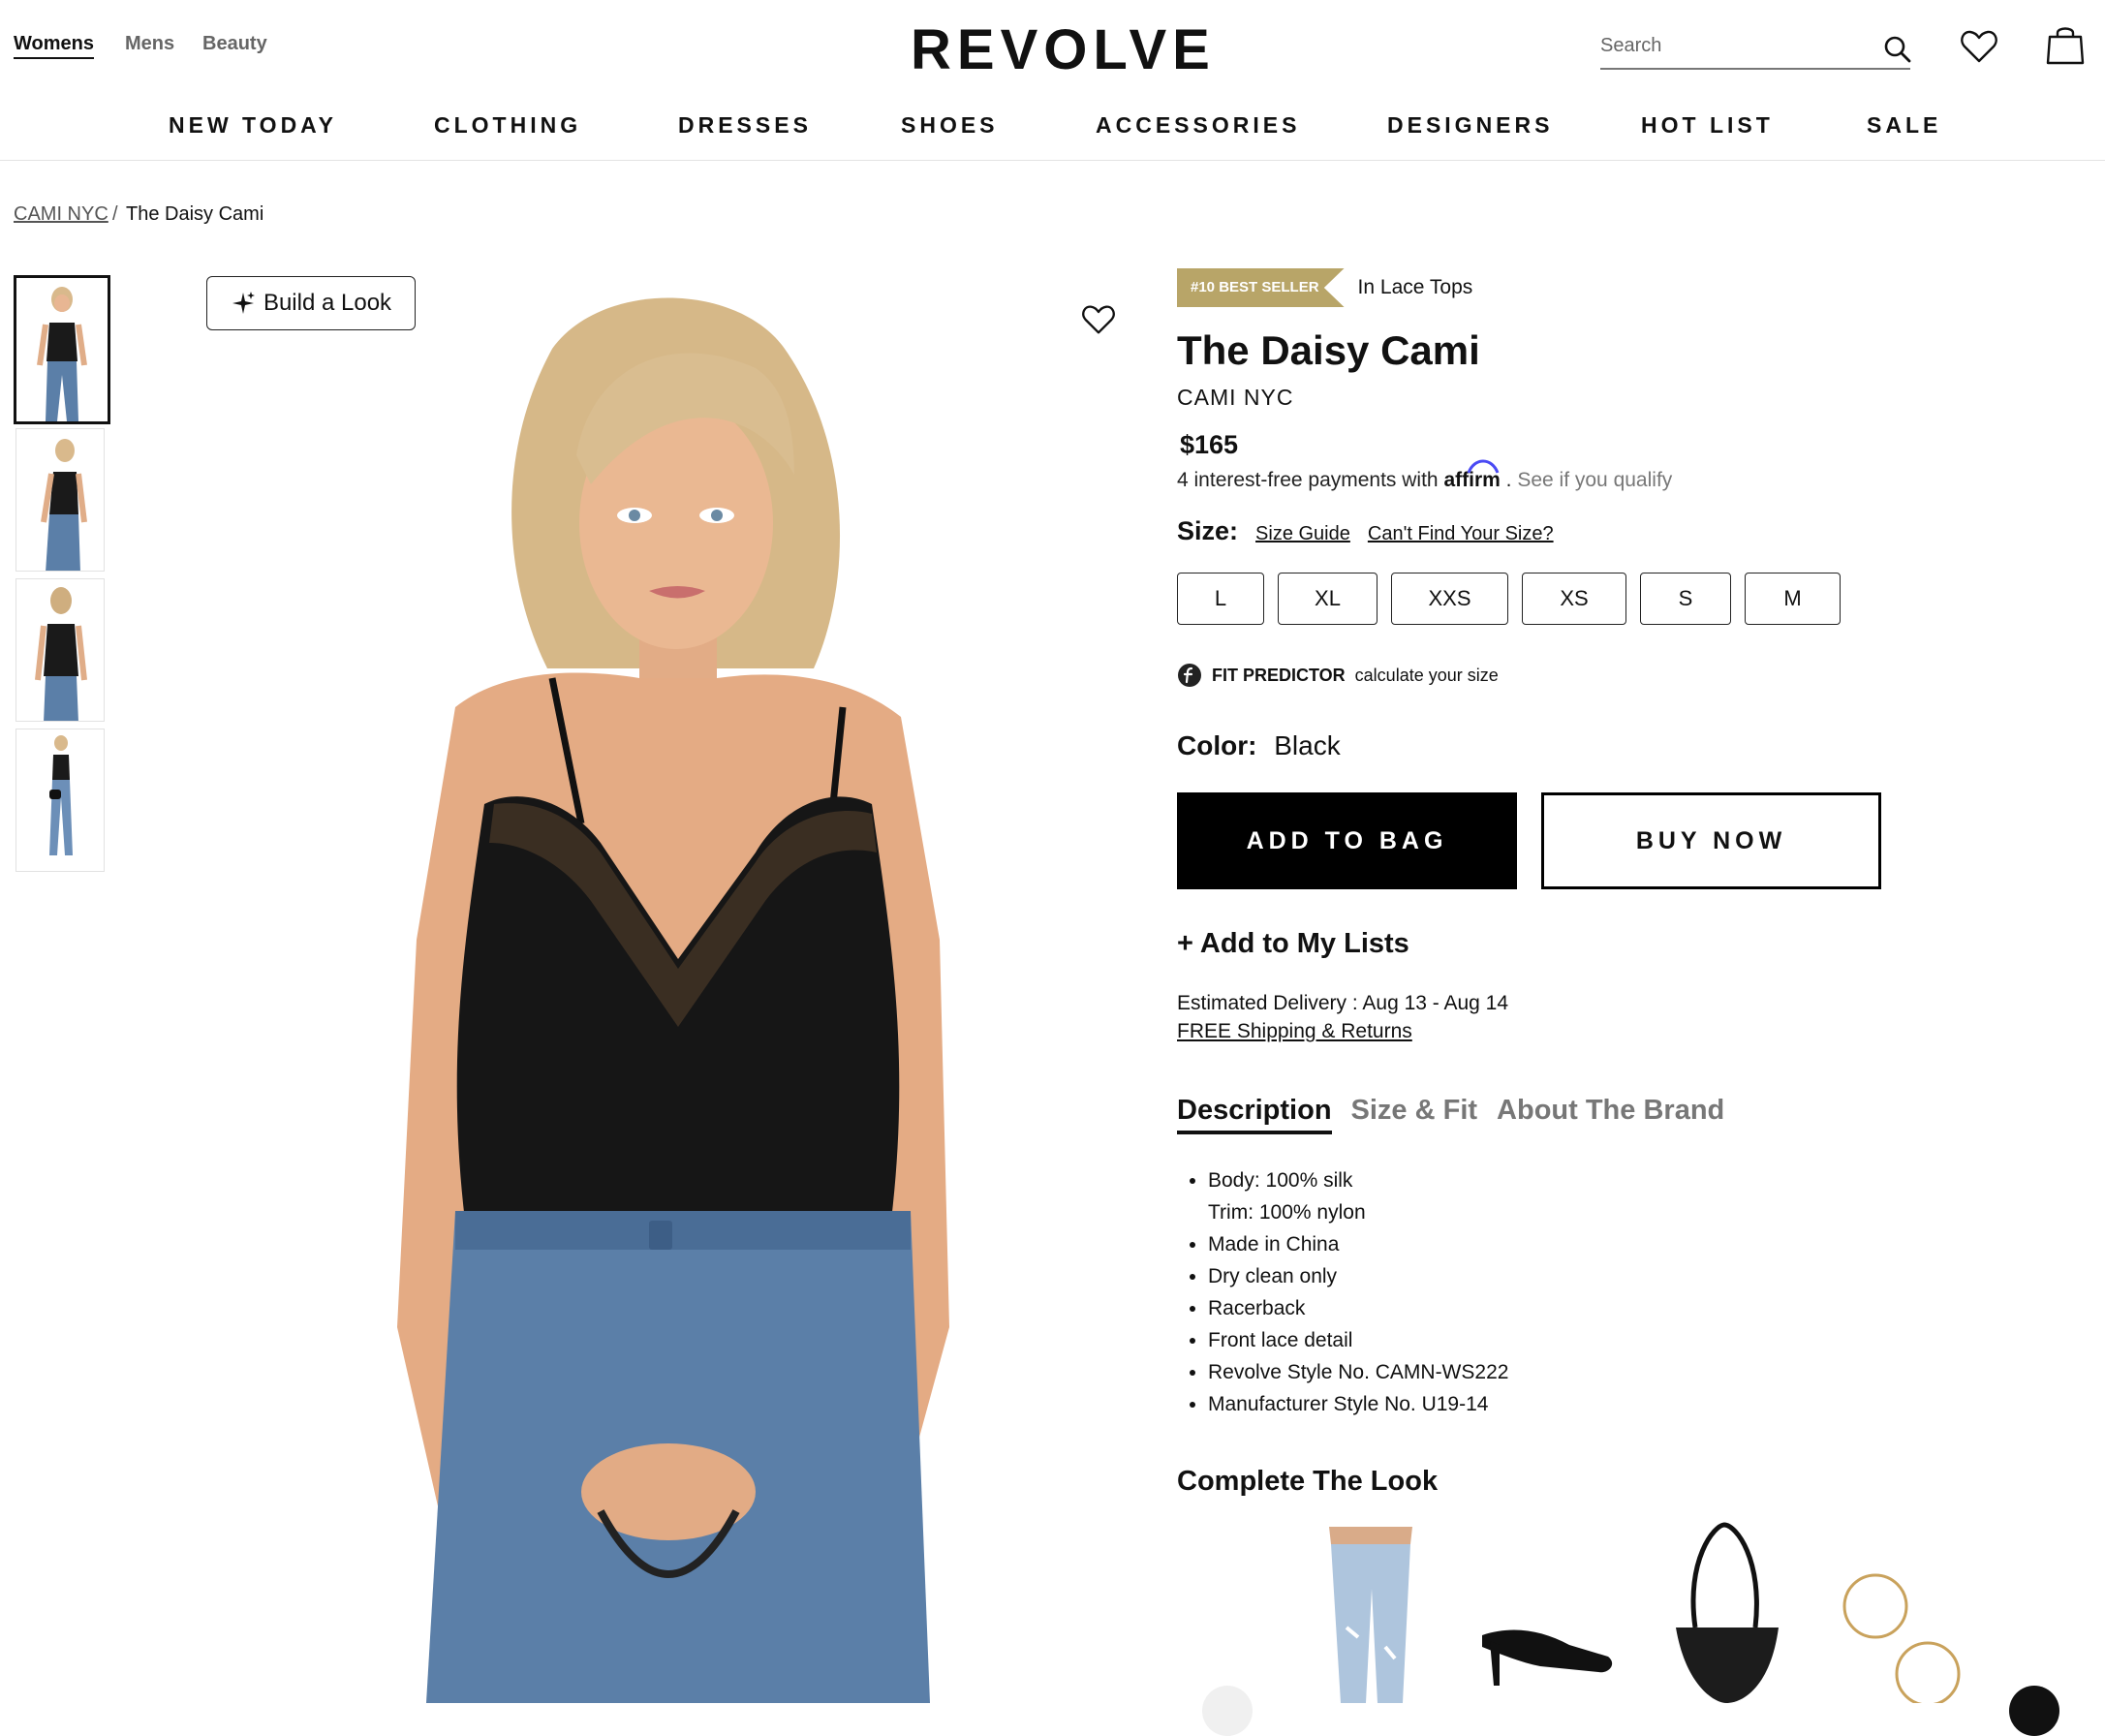 The image size is (2105, 1736). What do you see at coordinates (2034, 1711) in the screenshot?
I see `carousel-next-button` at bounding box center [2034, 1711].